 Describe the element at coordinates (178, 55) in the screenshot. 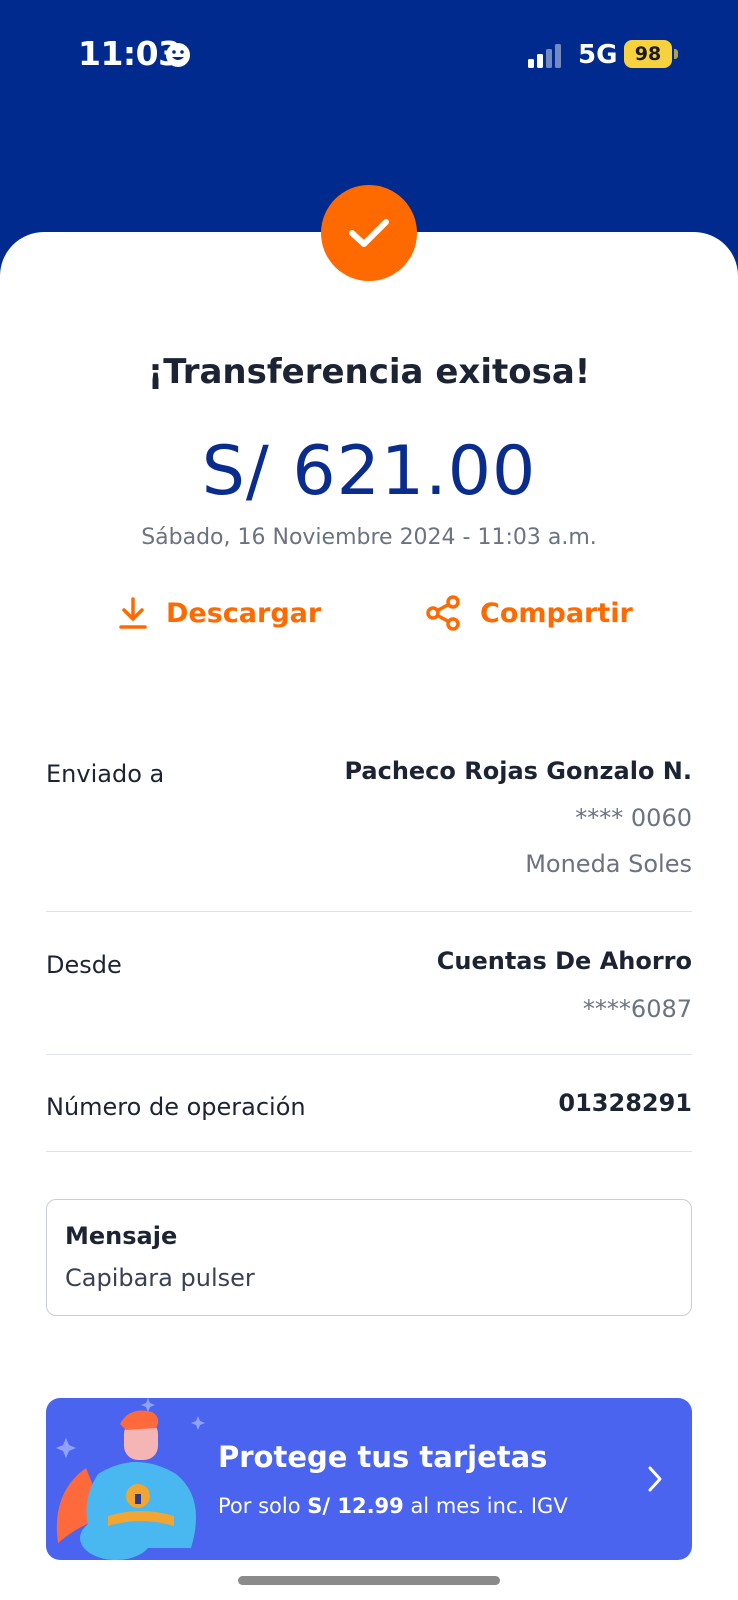

I see `smiley-face-icon` at that location.